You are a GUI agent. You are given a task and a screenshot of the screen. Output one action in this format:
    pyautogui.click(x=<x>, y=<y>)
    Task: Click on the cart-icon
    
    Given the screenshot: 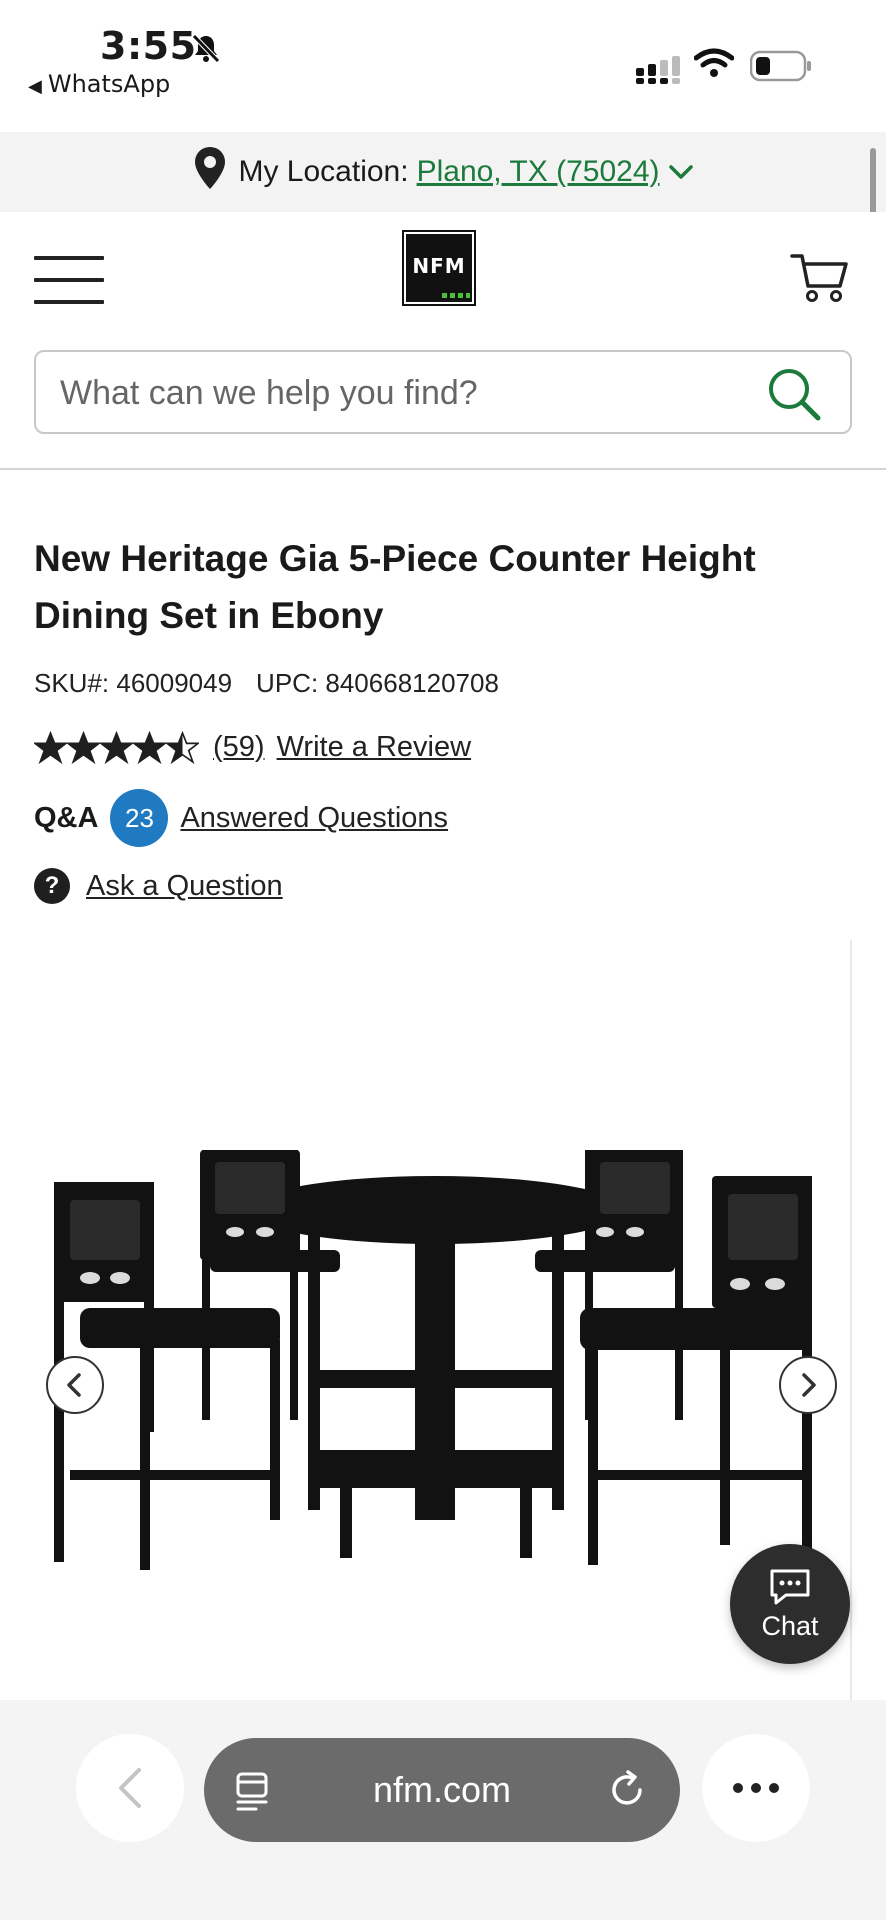 What is the action you would take?
    pyautogui.click(x=819, y=280)
    